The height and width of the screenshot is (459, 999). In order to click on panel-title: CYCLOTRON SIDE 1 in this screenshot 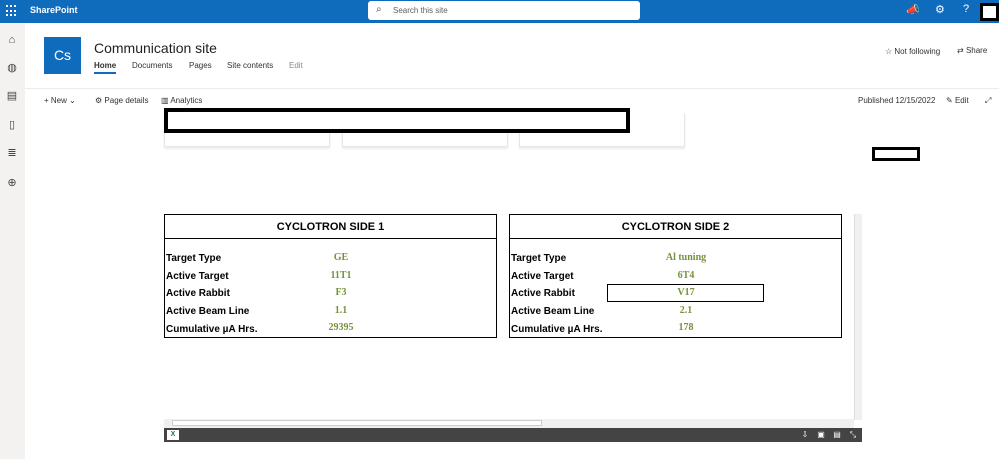, I will do `click(330, 227)`.